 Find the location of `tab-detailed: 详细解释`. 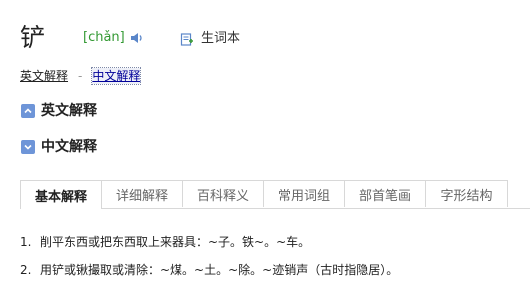

tab-detailed: 详细解释 is located at coordinates (142, 193).